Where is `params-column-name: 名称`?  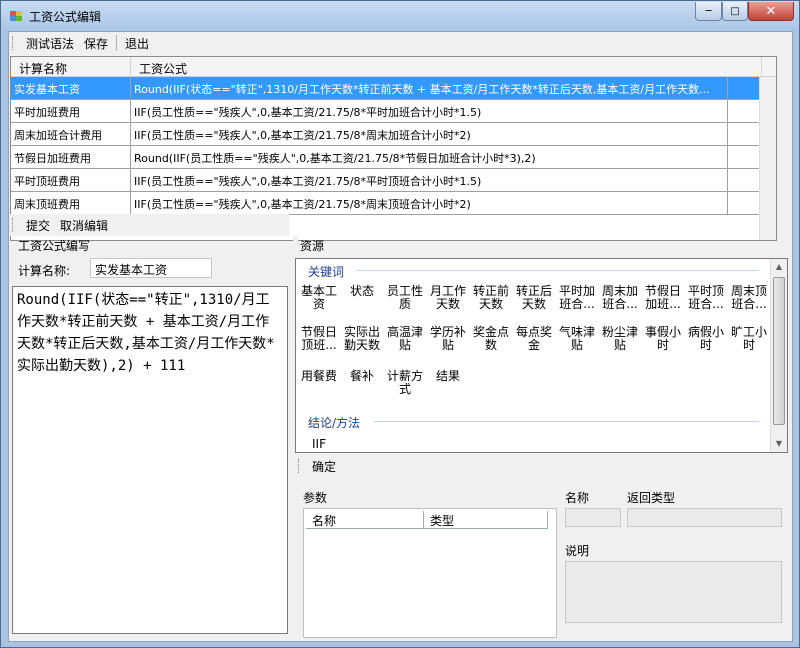
params-column-name: 名称 is located at coordinates (365, 519).